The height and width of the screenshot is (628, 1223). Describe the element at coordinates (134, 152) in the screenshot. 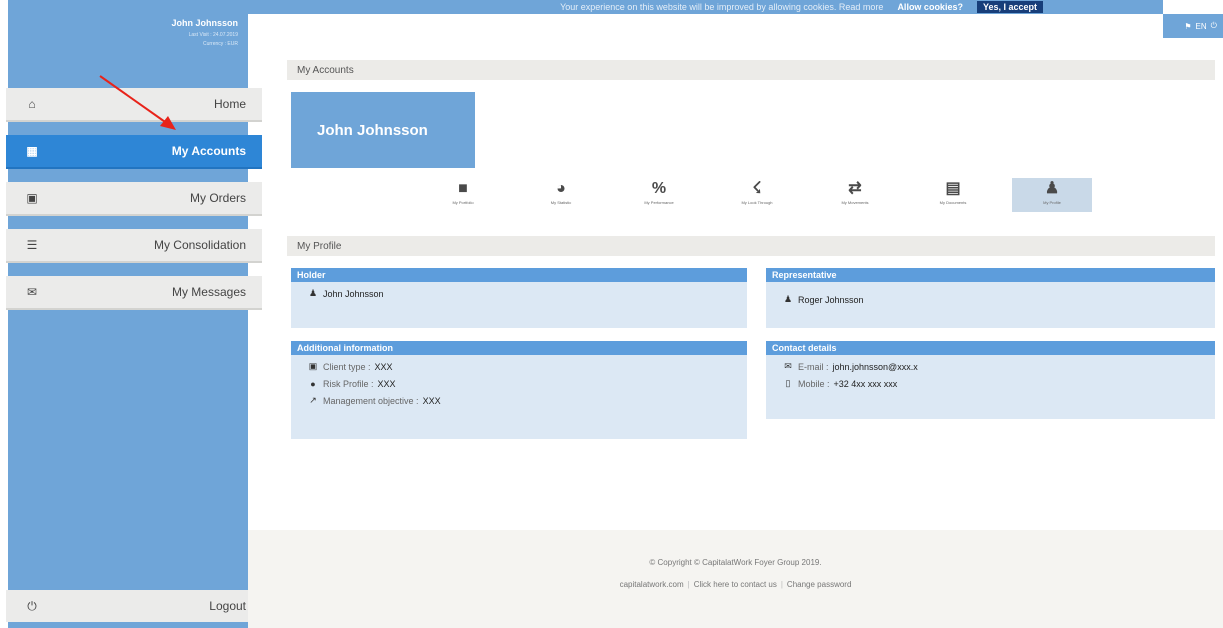

I see `nav-item-my-accounts: ▦ My Accounts` at that location.